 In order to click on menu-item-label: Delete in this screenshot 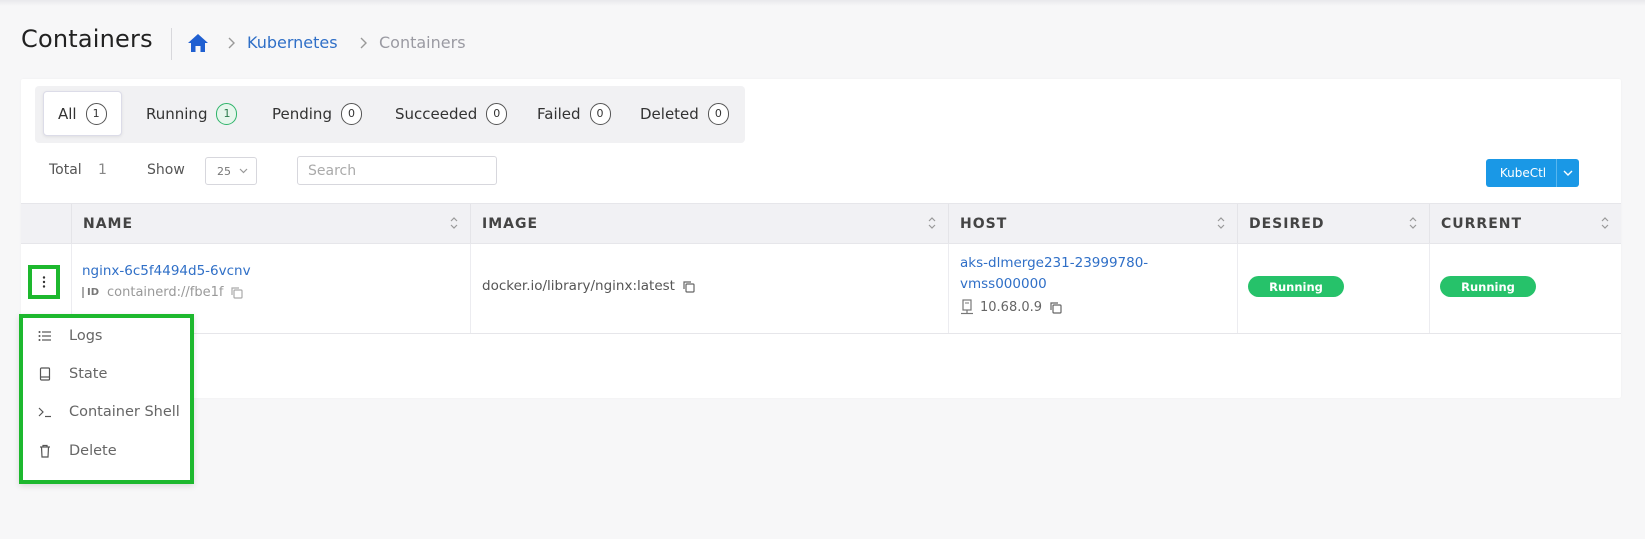, I will do `click(93, 451)`.